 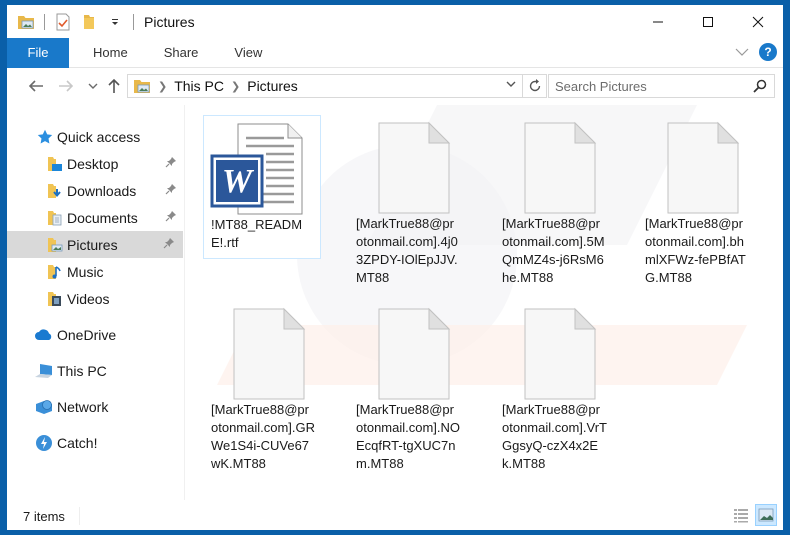 I want to click on file-name: !MT88_README!.rtf, so click(x=257, y=233).